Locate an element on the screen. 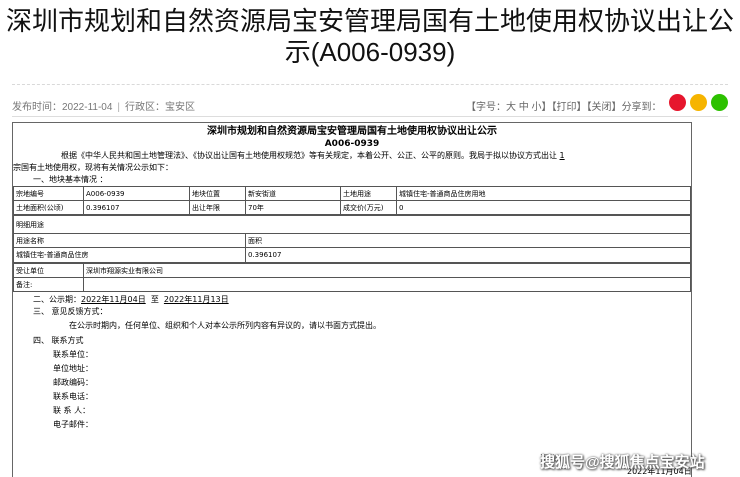  watermark: 搜狐号@搜狐焦点宝安站 is located at coordinates (622, 462).